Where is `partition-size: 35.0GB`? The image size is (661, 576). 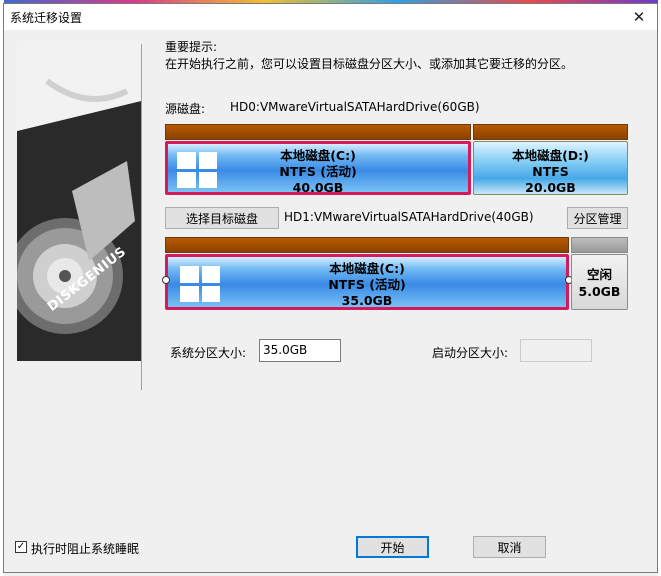
partition-size: 35.0GB is located at coordinates (367, 300).